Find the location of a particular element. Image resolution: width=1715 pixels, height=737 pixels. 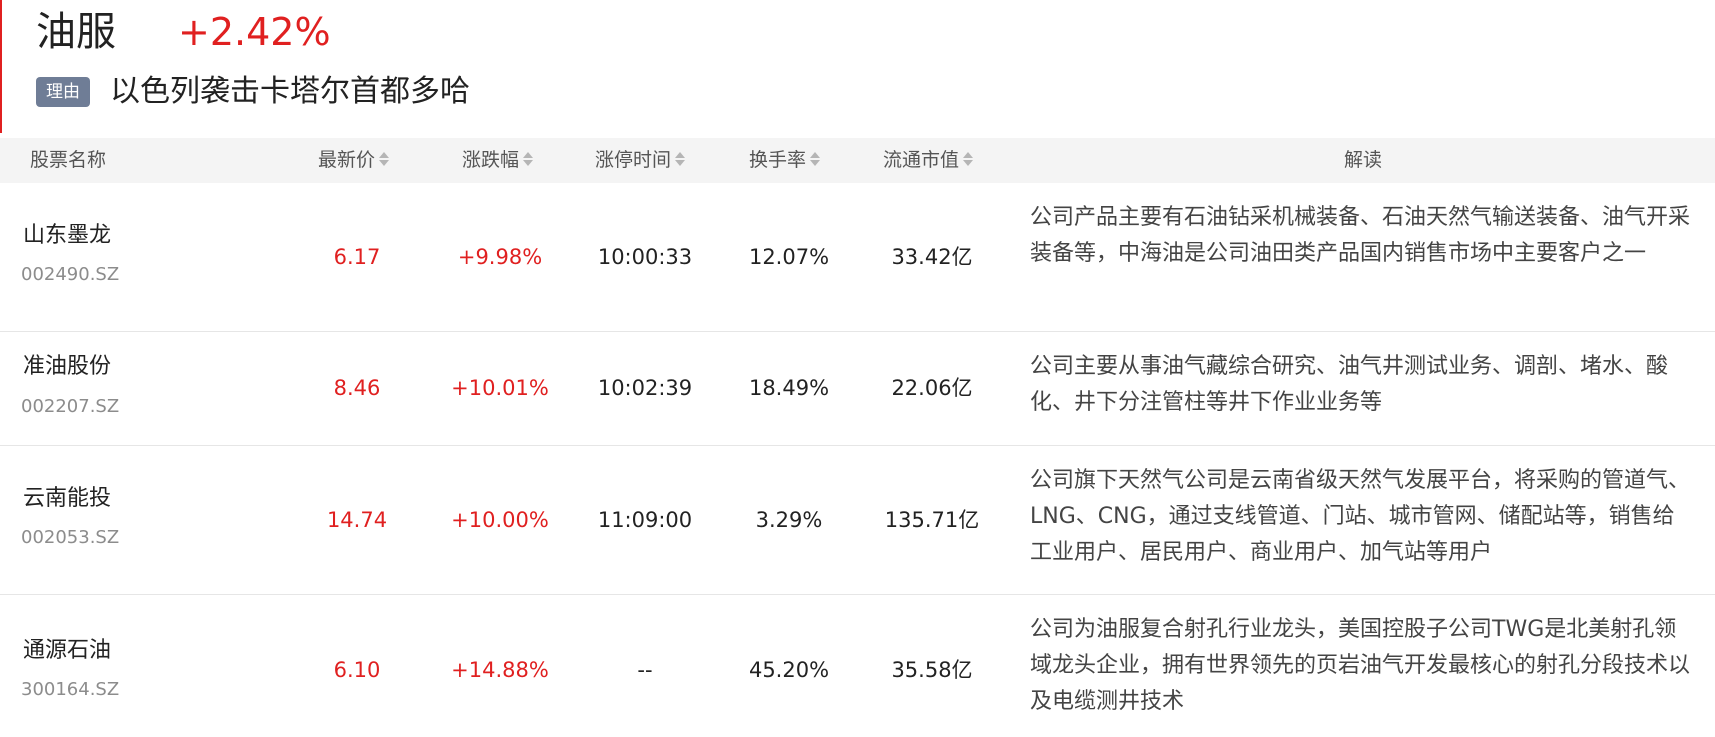

stock-name: 准油股份 is located at coordinates (67, 367).